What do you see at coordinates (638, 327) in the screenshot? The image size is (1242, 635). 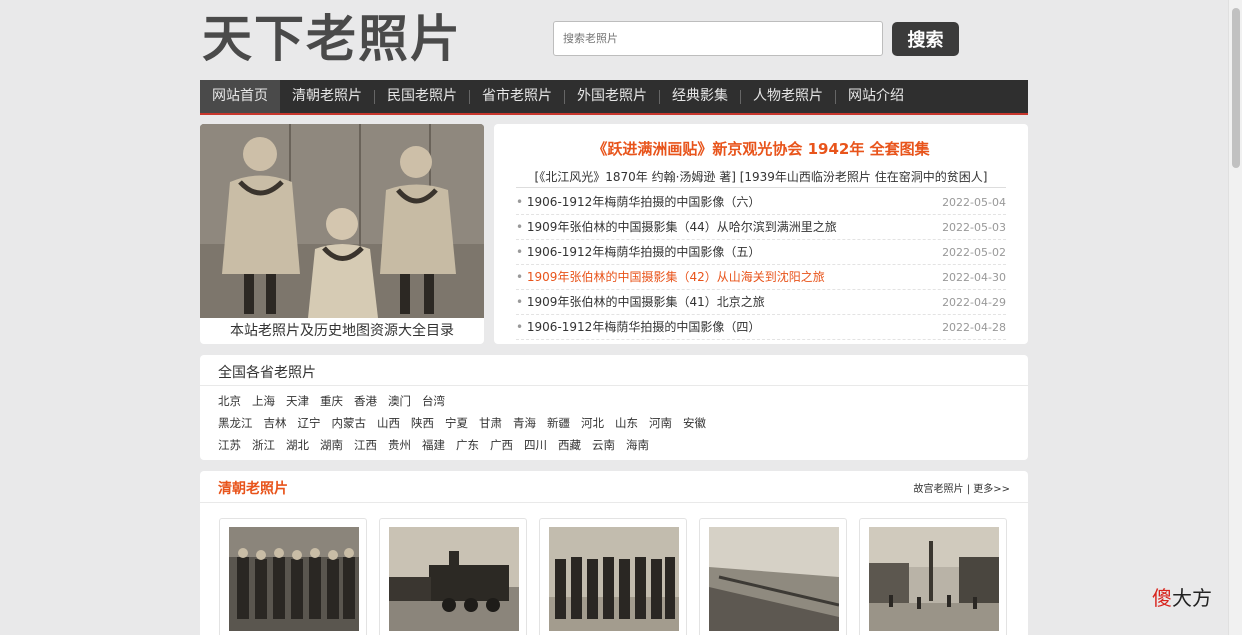 I see `news-title: 1906-1912年梅荫华拍摄的中国影像（四）` at bounding box center [638, 327].